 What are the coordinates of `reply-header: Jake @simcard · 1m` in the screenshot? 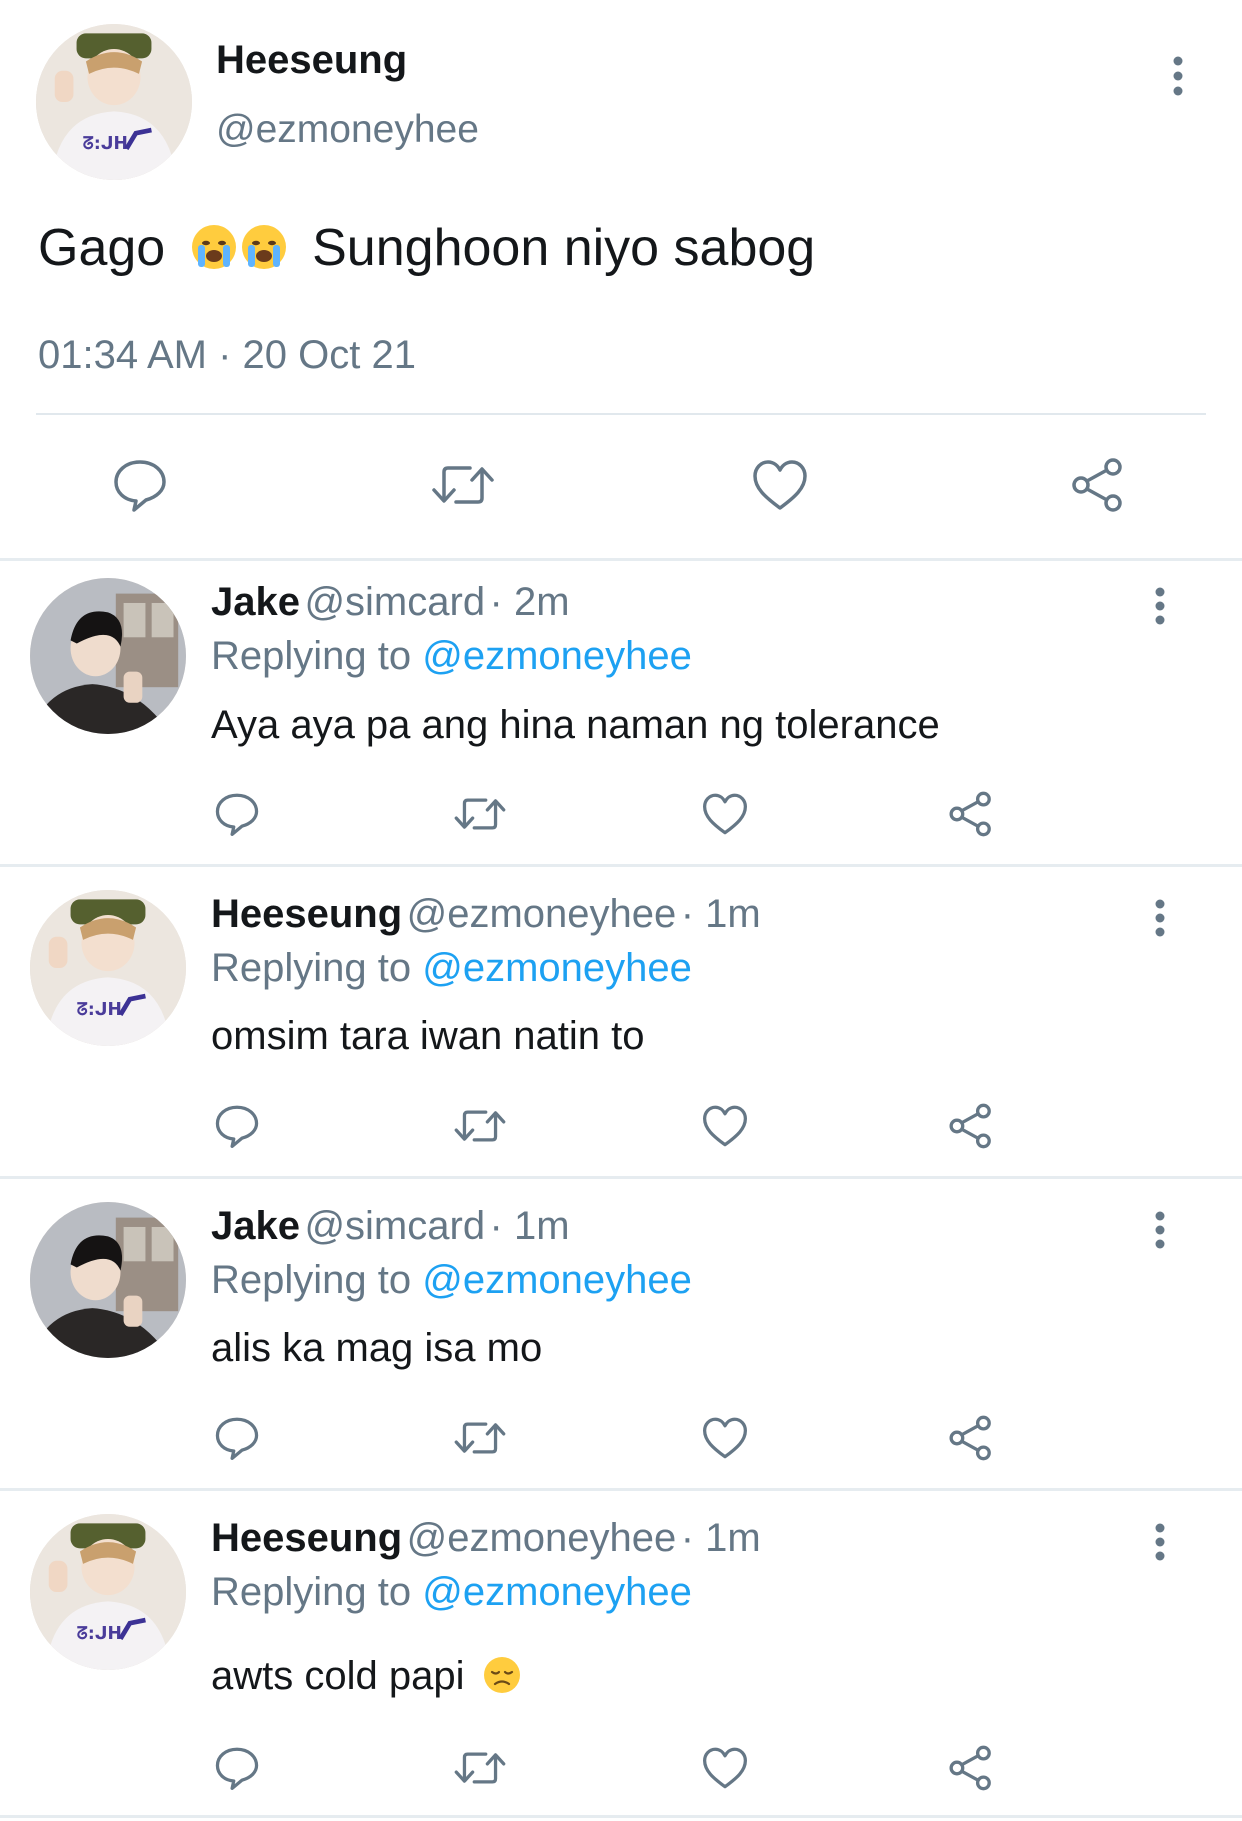 It's located at (390, 1226).